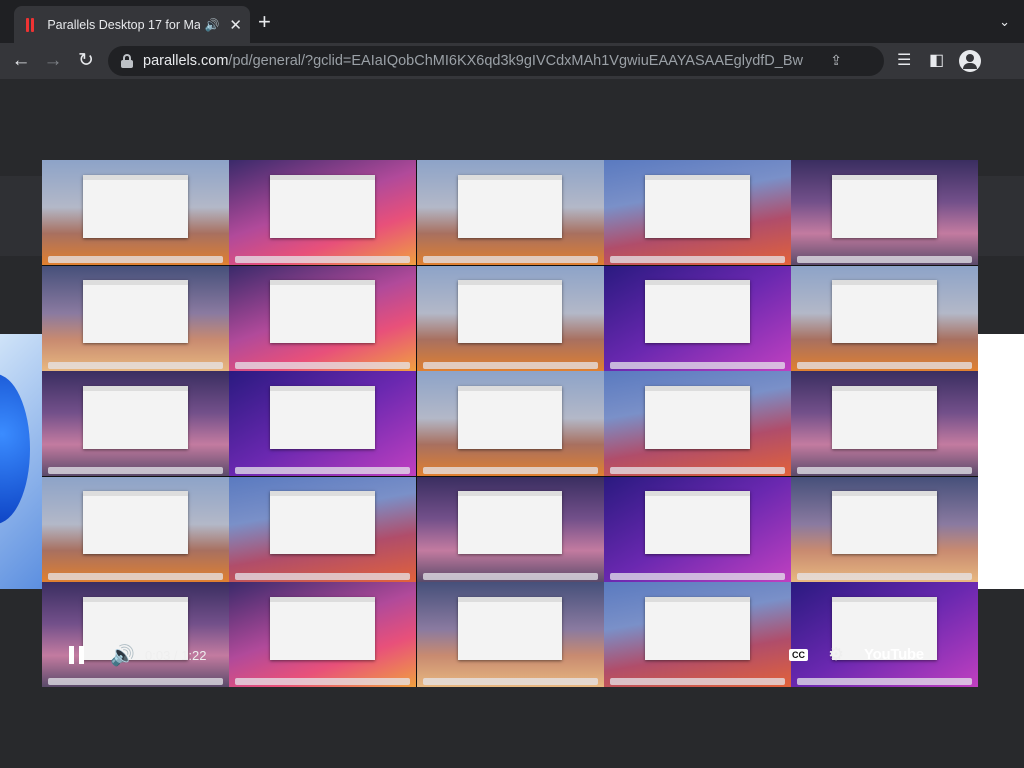 This screenshot has height=768, width=1024. I want to click on windows11-wallpaper, so click(21, 461).